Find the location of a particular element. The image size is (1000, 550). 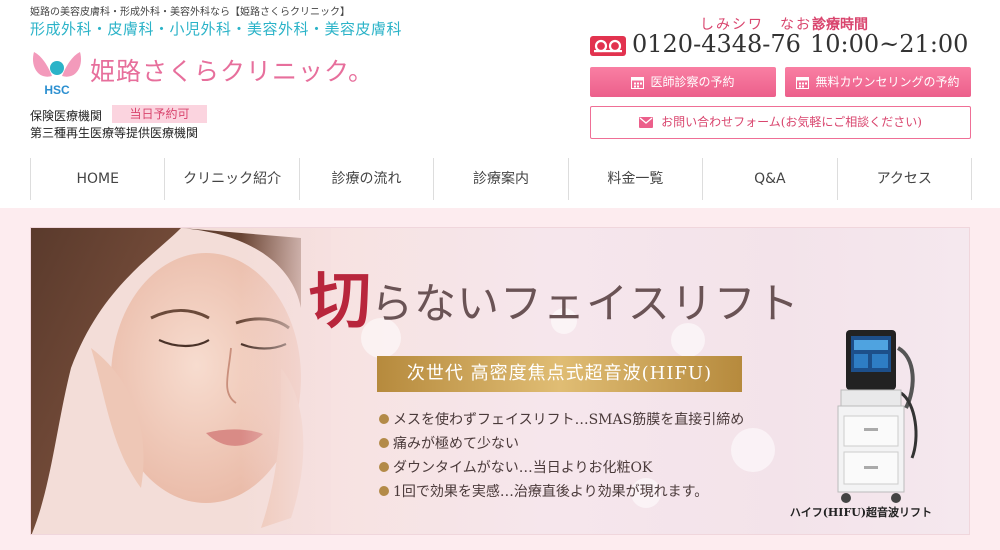

department-list: 形成外科・皮膚科・小児外科・美容外科・美容皮膚科 is located at coordinates (216, 29).